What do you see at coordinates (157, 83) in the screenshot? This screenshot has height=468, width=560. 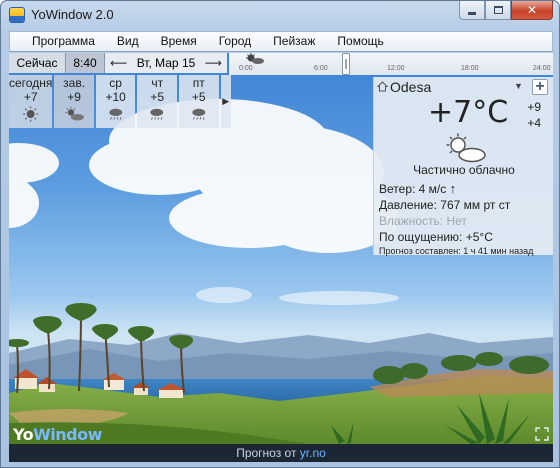 I see `forecast-day-name: чт` at bounding box center [157, 83].